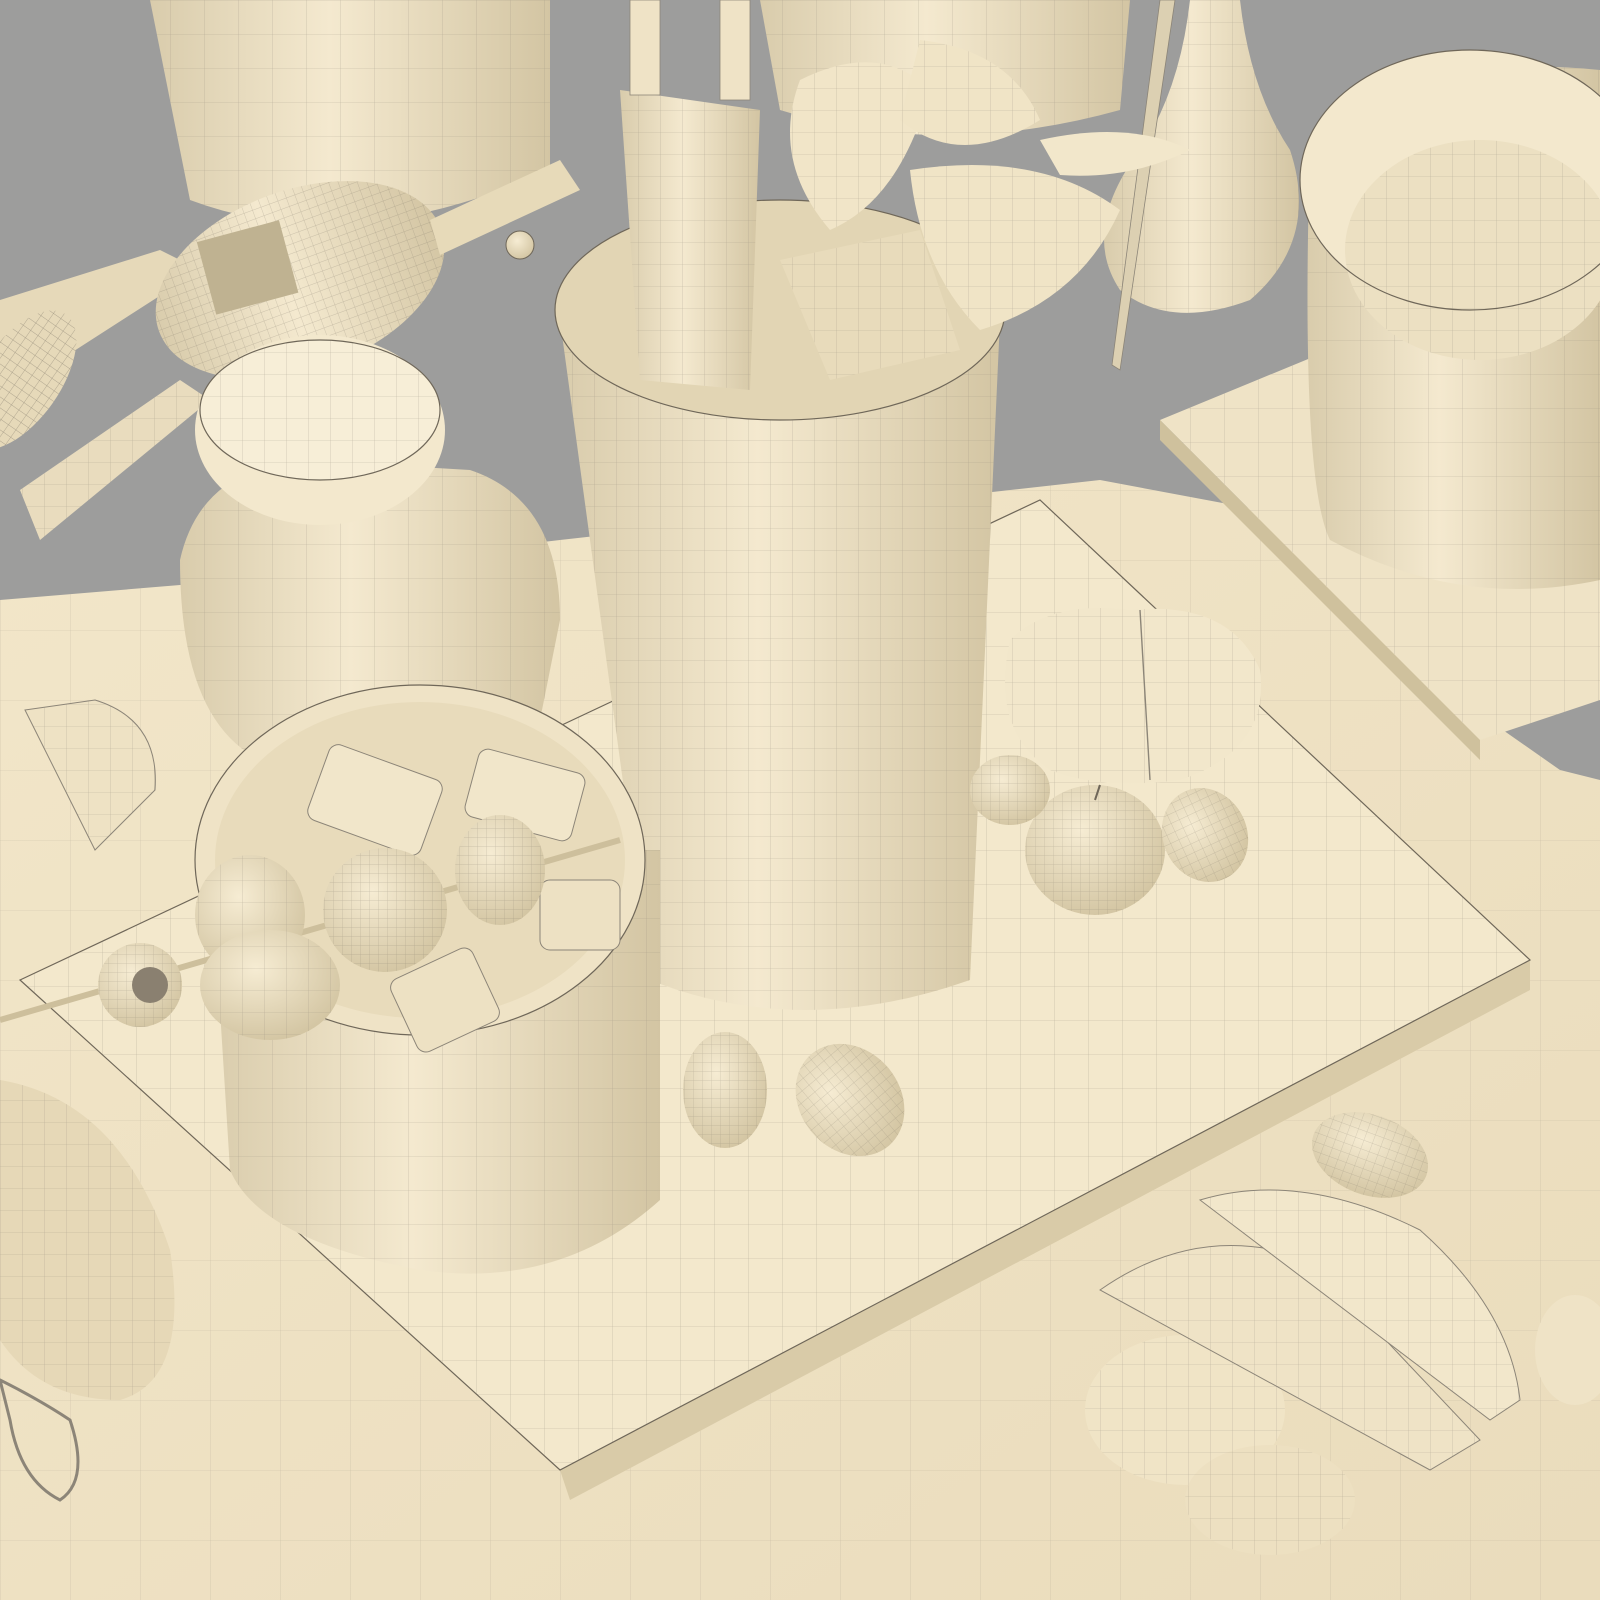 This screenshot has height=1600, width=1600. I want to click on saucepan, so click(1449, 319).